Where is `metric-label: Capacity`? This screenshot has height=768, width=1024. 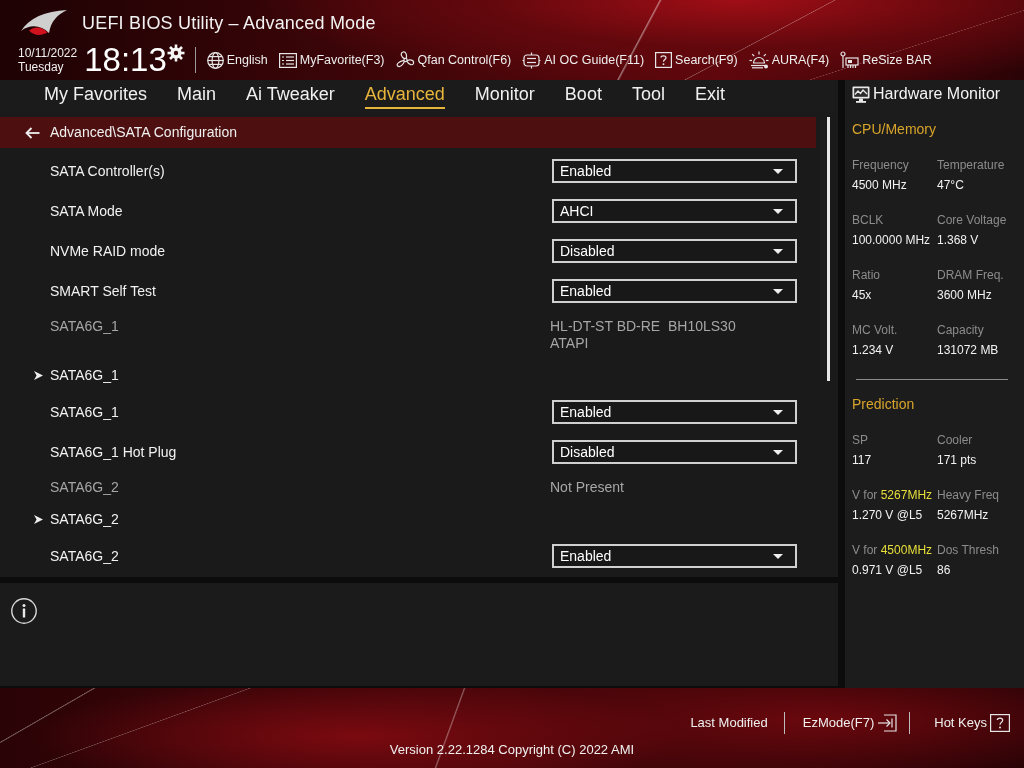
metric-label: Capacity is located at coordinates (961, 330).